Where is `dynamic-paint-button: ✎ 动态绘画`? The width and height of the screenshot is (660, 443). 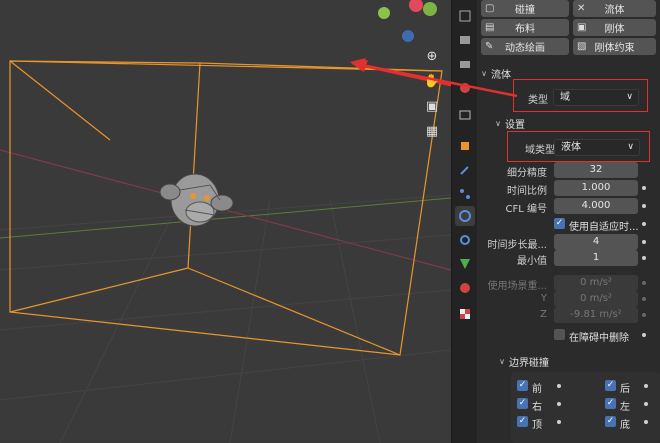
dynamic-paint-button: ✎ 动态绘画 is located at coordinates (525, 46).